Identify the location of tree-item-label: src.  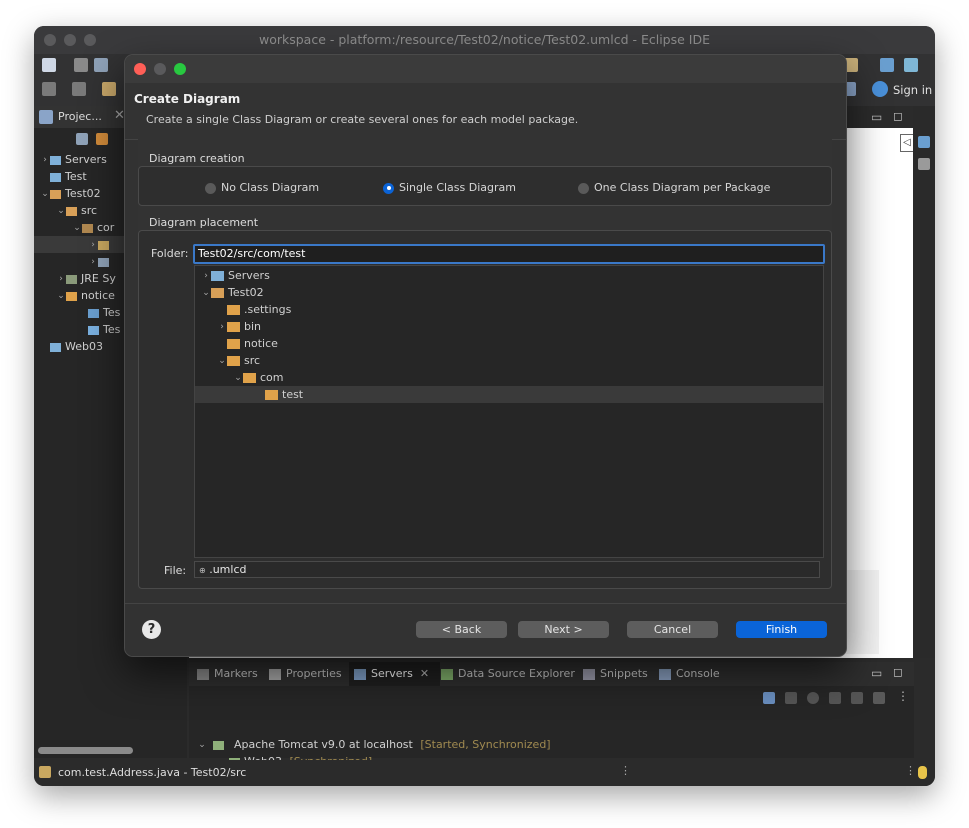
(252, 360).